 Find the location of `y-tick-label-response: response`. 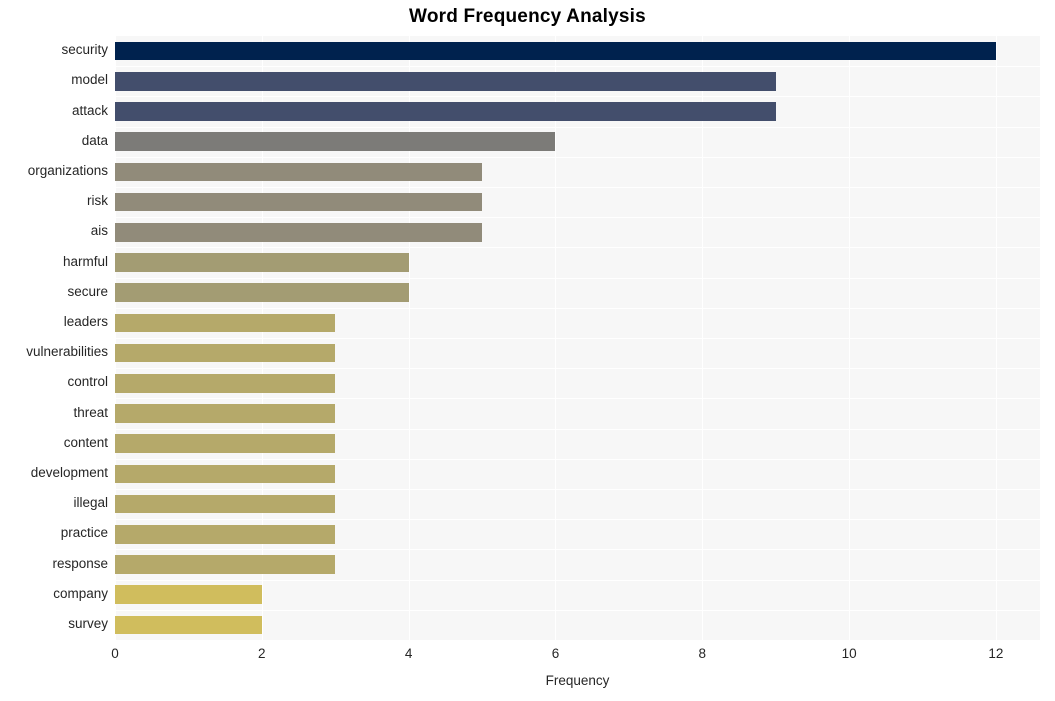

y-tick-label-response: response is located at coordinates (80, 563).